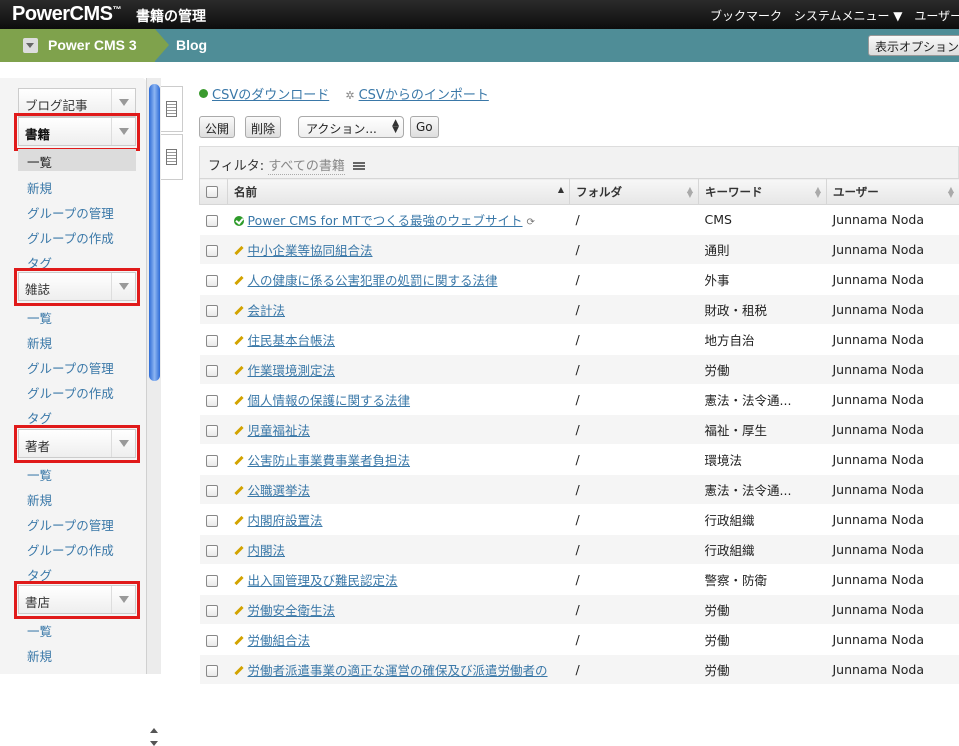  What do you see at coordinates (310, 250) in the screenshot?
I see `entry-link: 中小企業等協同組合法` at bounding box center [310, 250].